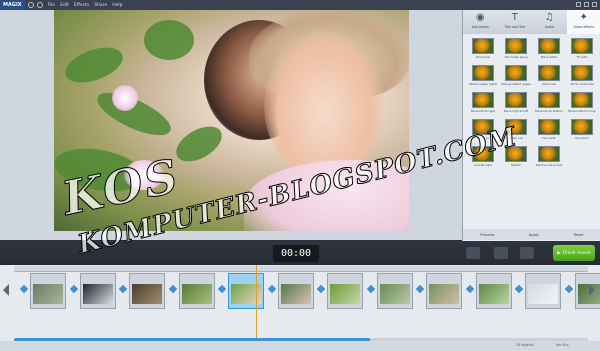 The height and width of the screenshot is (351, 600). Describe the element at coordinates (256, 302) in the screenshot. I see `playhead` at that location.